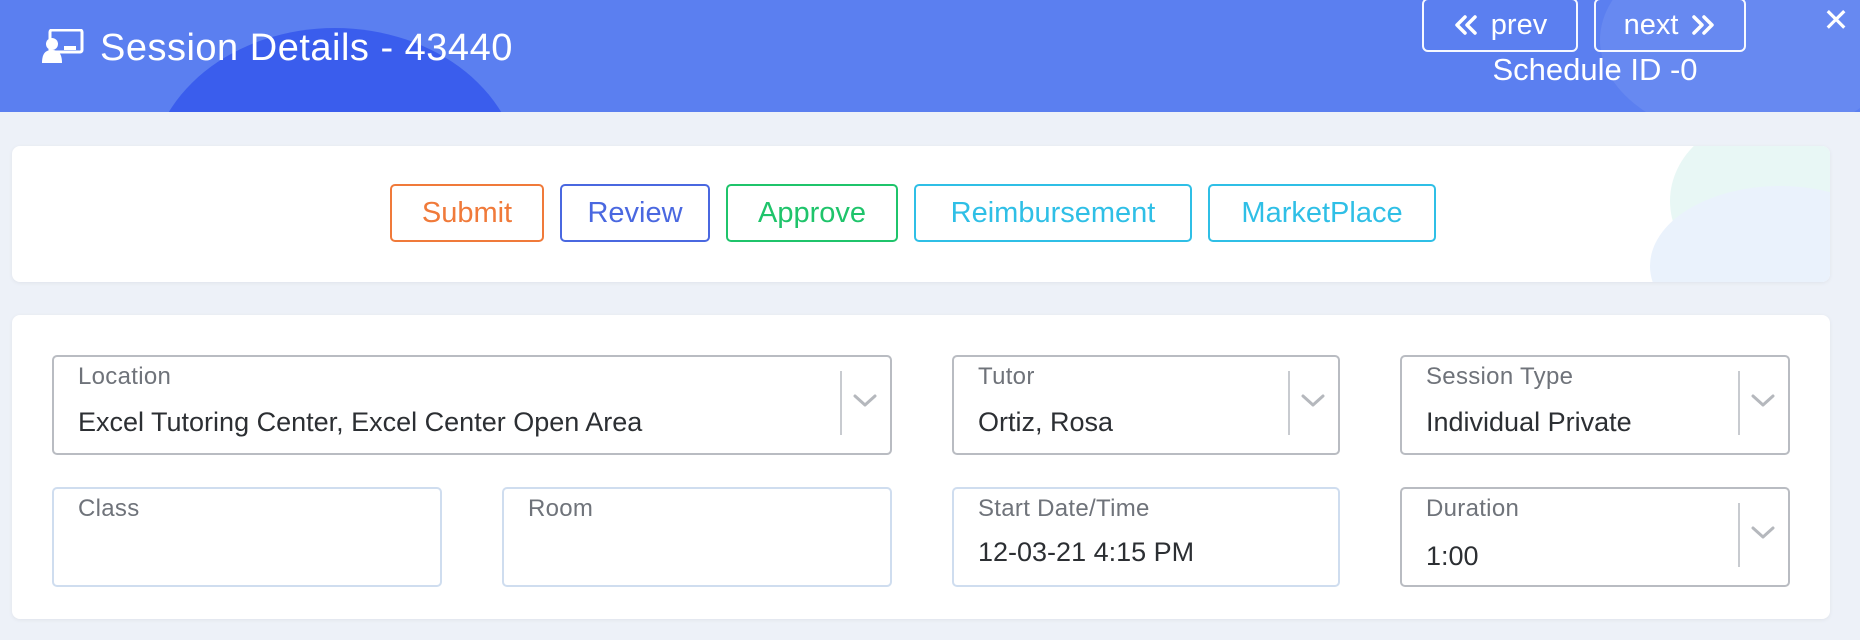 This screenshot has height=640, width=1860. What do you see at coordinates (1519, 24) in the screenshot?
I see `prev-label: prev` at bounding box center [1519, 24].